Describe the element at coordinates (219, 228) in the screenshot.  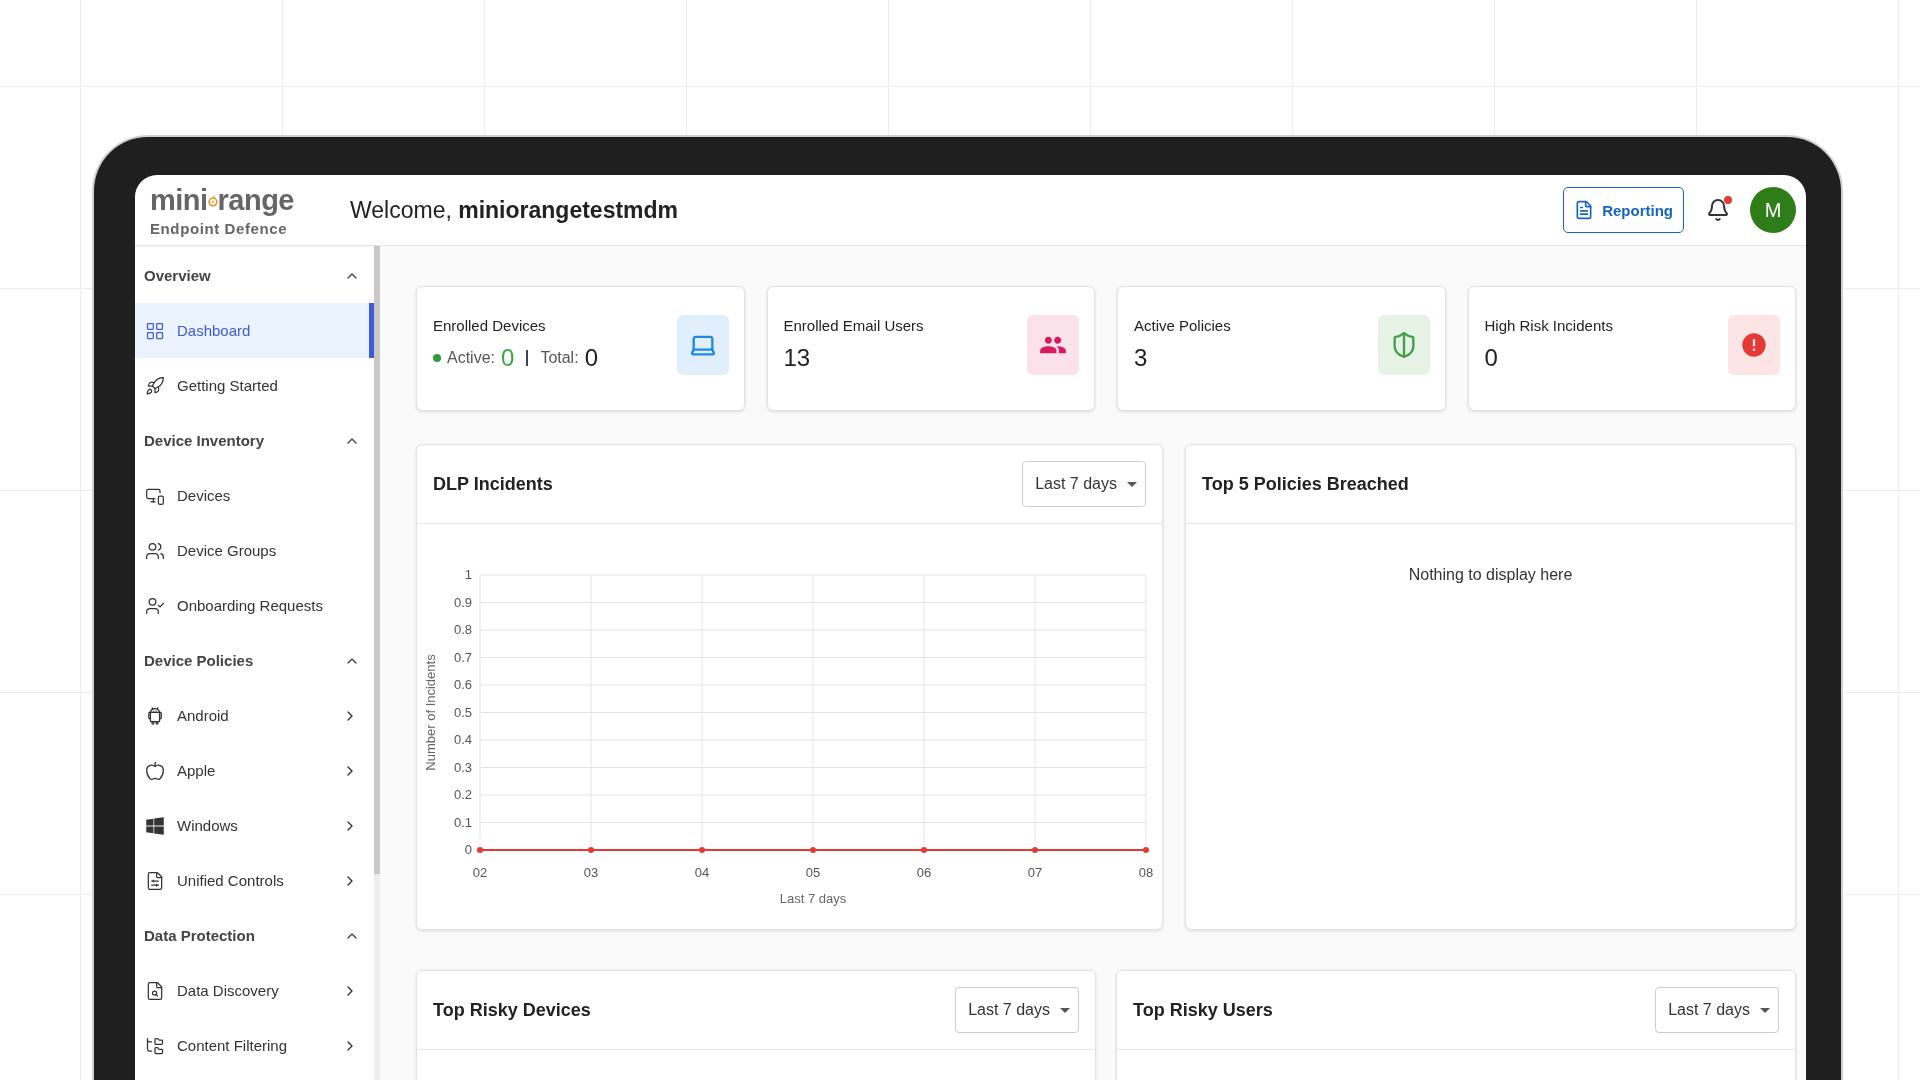
I see `logo-tagline: Endpoint Defence` at that location.